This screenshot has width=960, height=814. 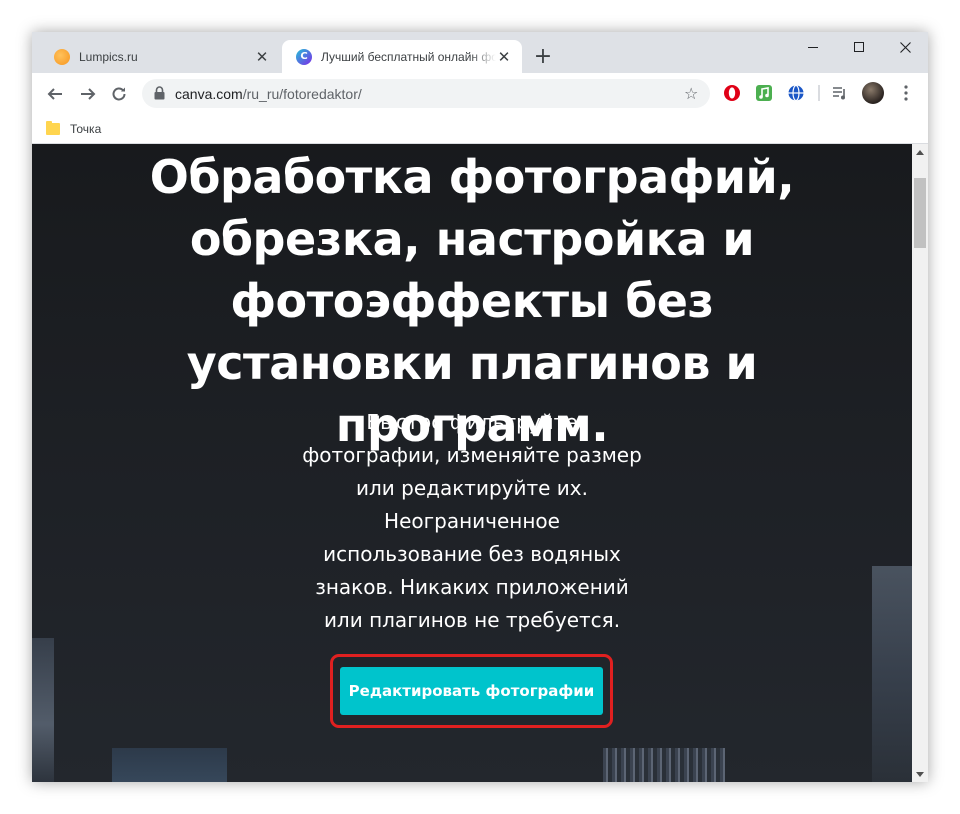 I want to click on tab-lumpics: Lumpics.ru ✕, so click(x=160, y=56).